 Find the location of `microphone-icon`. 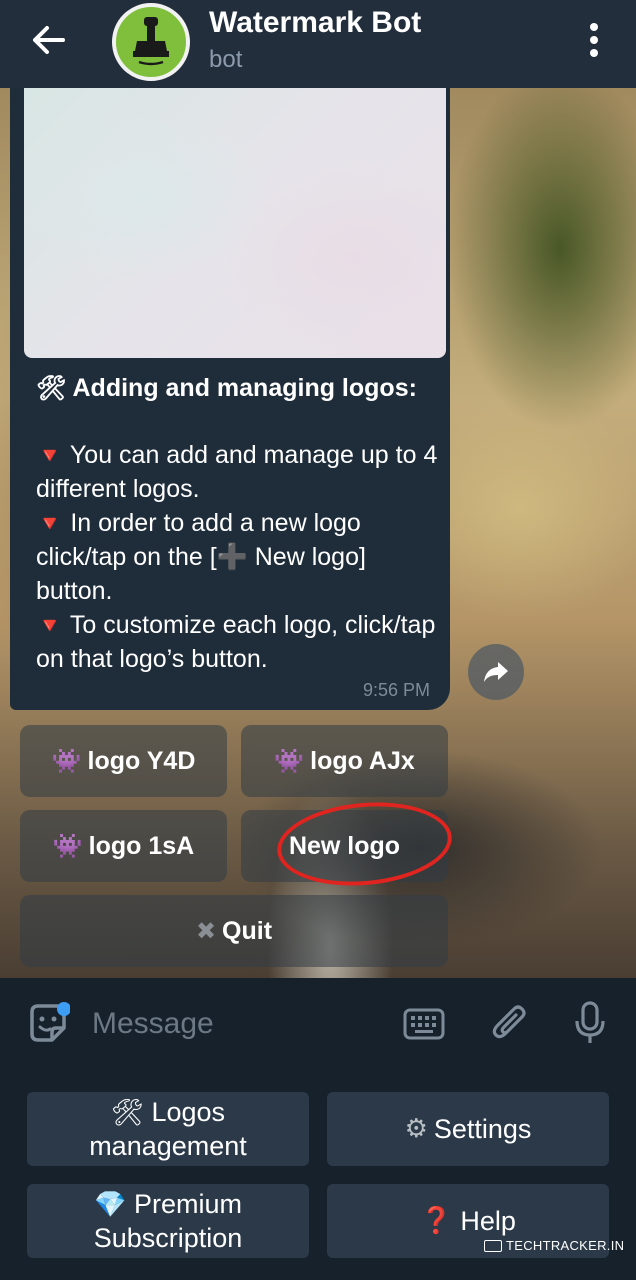

microphone-icon is located at coordinates (590, 1022).